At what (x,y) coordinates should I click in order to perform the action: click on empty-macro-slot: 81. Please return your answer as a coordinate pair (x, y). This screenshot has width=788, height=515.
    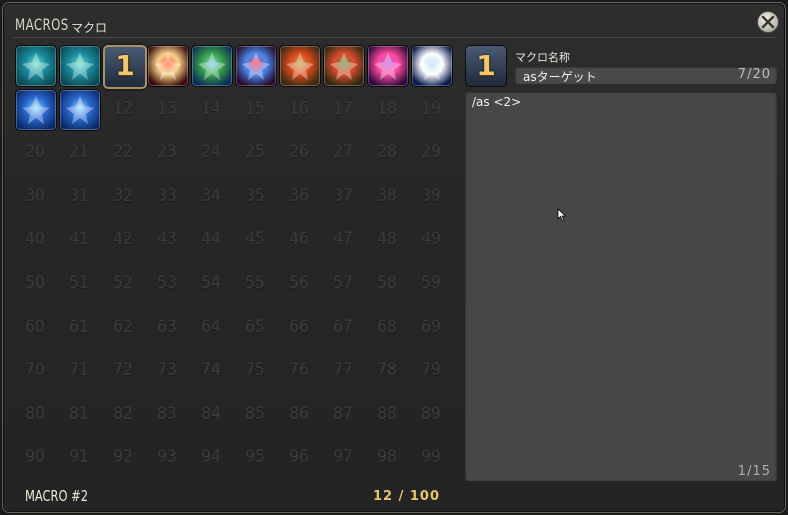
    Looking at the image, I should click on (79, 414).